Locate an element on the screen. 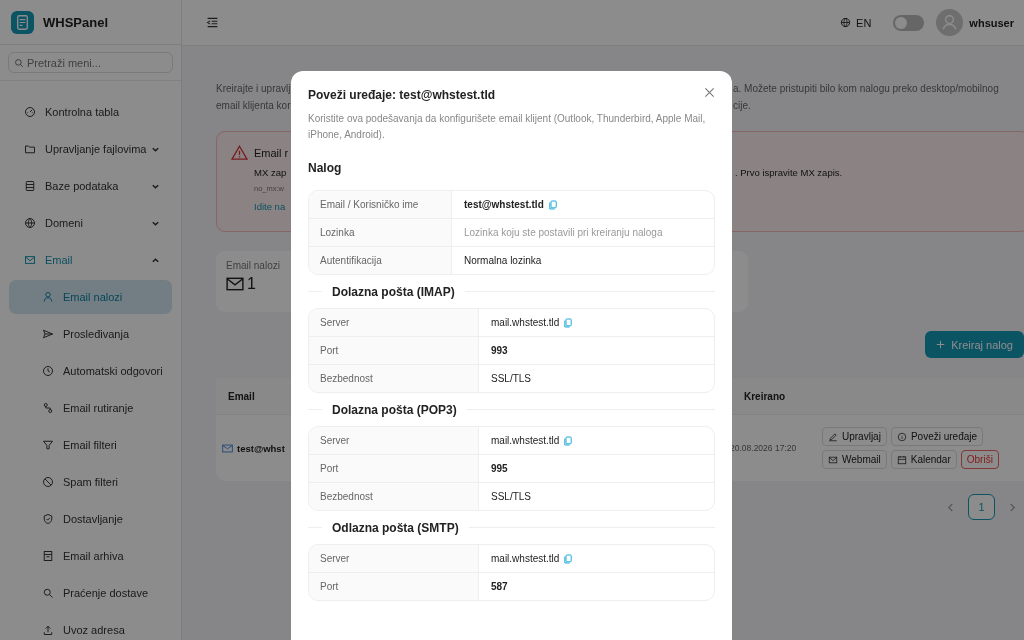 The height and width of the screenshot is (640, 1024). sidebar-item: Email filteri is located at coordinates (90, 445).